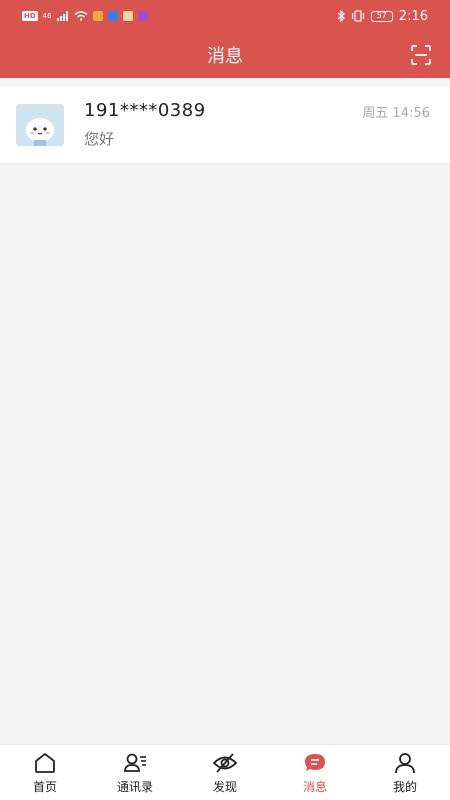 The width and height of the screenshot is (450, 800). I want to click on tab-contacts-label: 通讯录, so click(134, 787).